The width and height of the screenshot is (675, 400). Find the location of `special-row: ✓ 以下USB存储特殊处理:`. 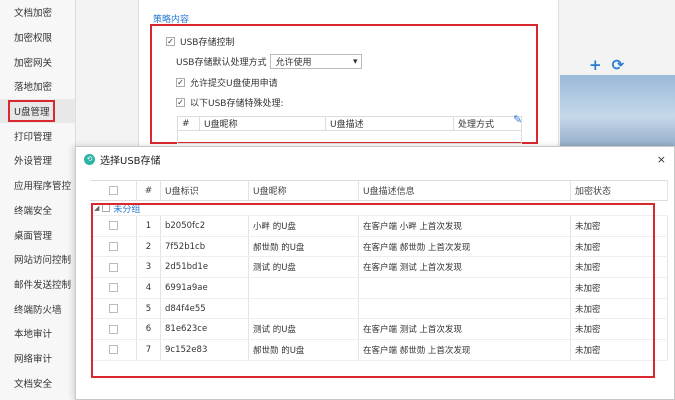

special-row: ✓ 以下USB存储特殊处理: is located at coordinates (230, 102).